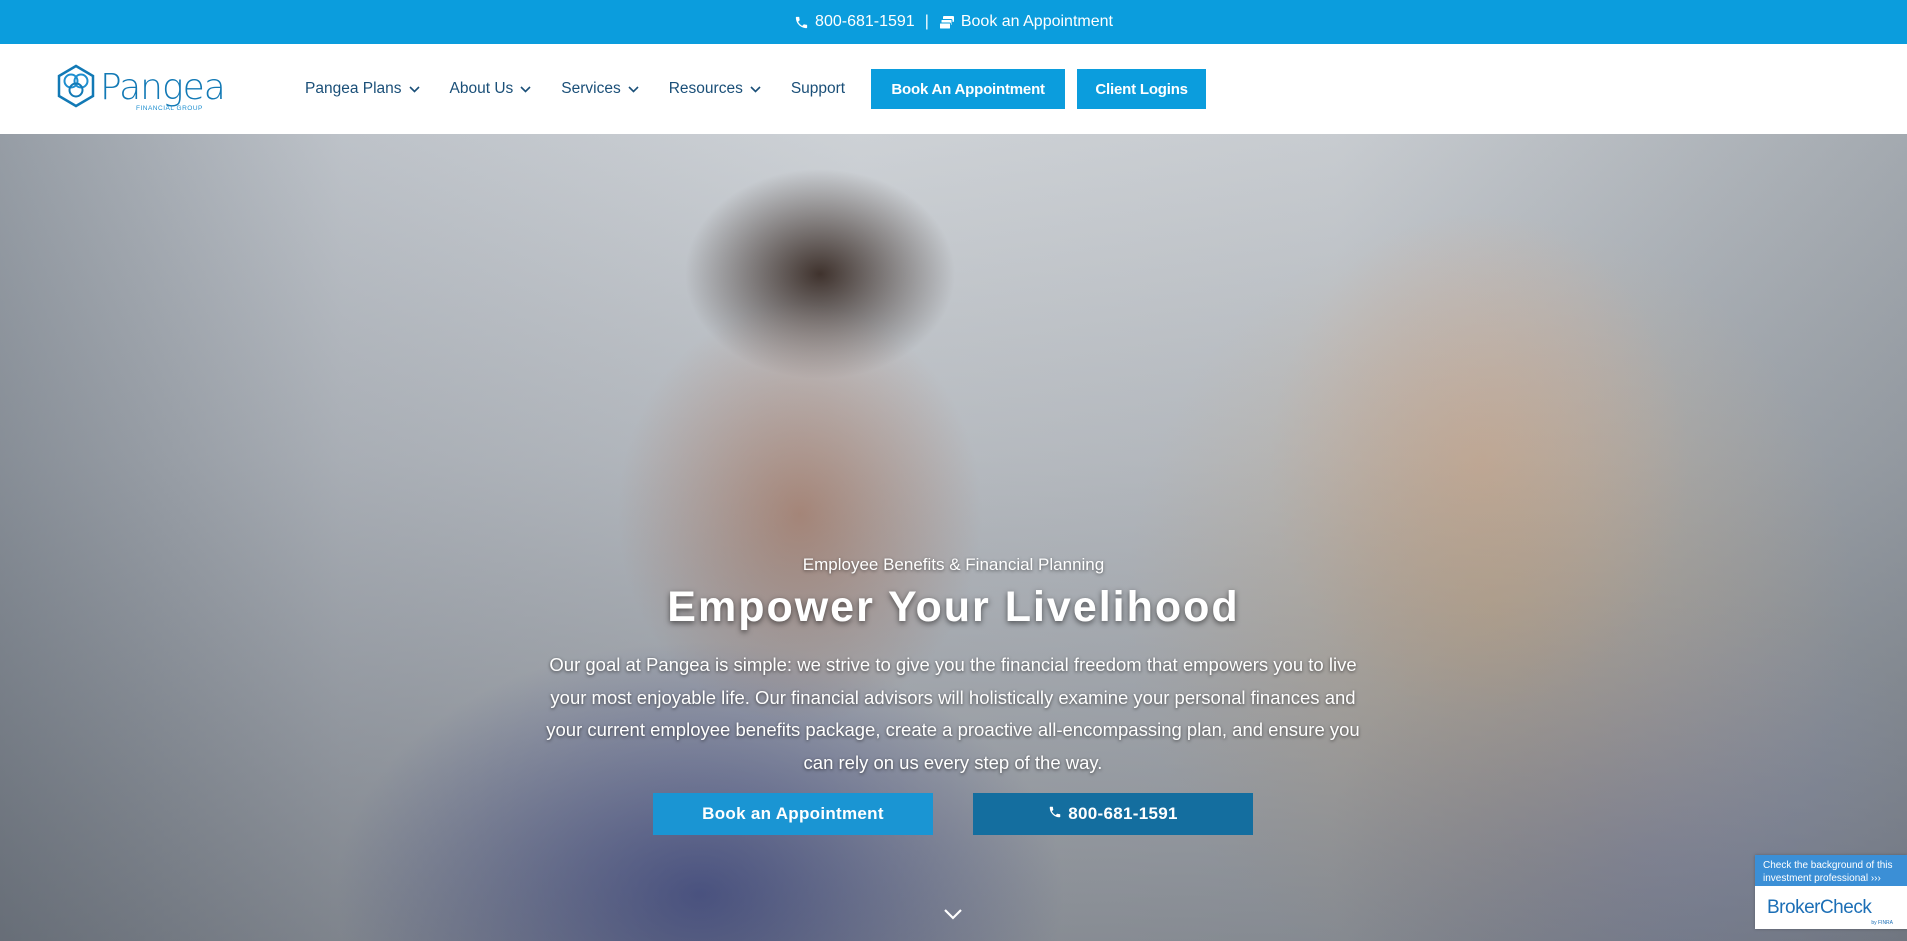  I want to click on topbar-phone-link: 800-681-1591, so click(854, 22).